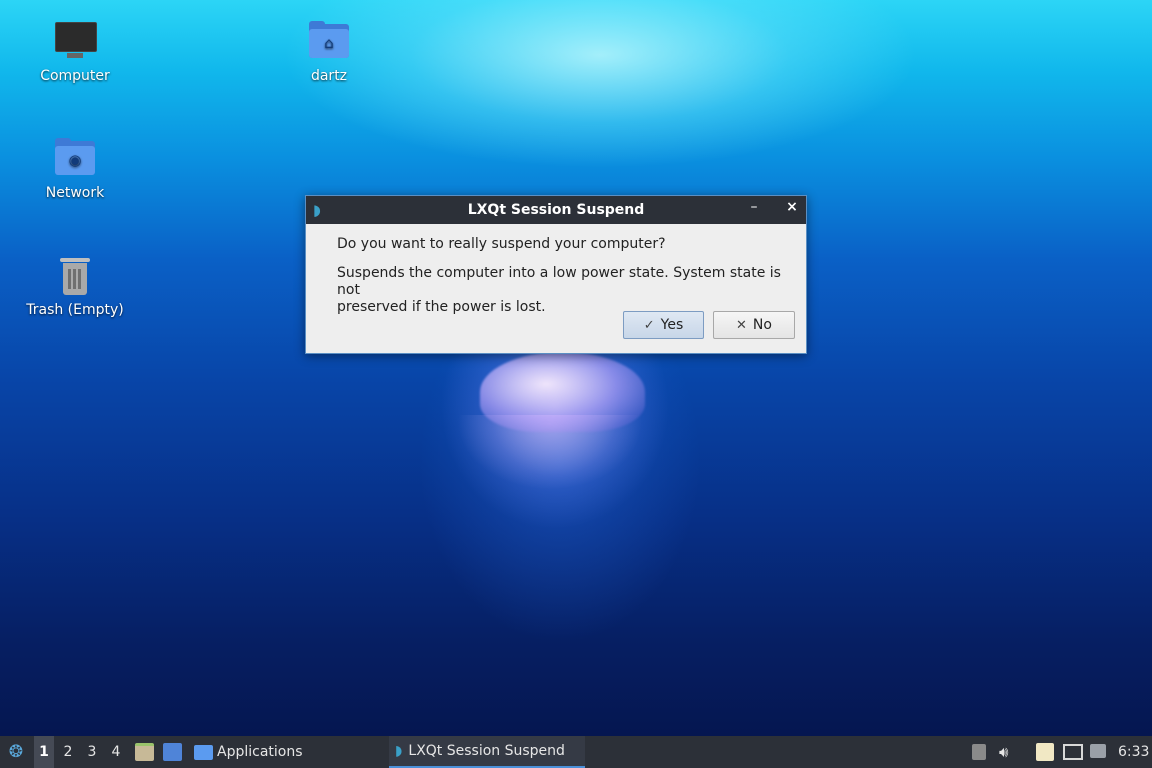 Image resolution: width=1152 pixels, height=768 pixels. I want to click on home-folder-icon: ⌂, so click(329, 42).